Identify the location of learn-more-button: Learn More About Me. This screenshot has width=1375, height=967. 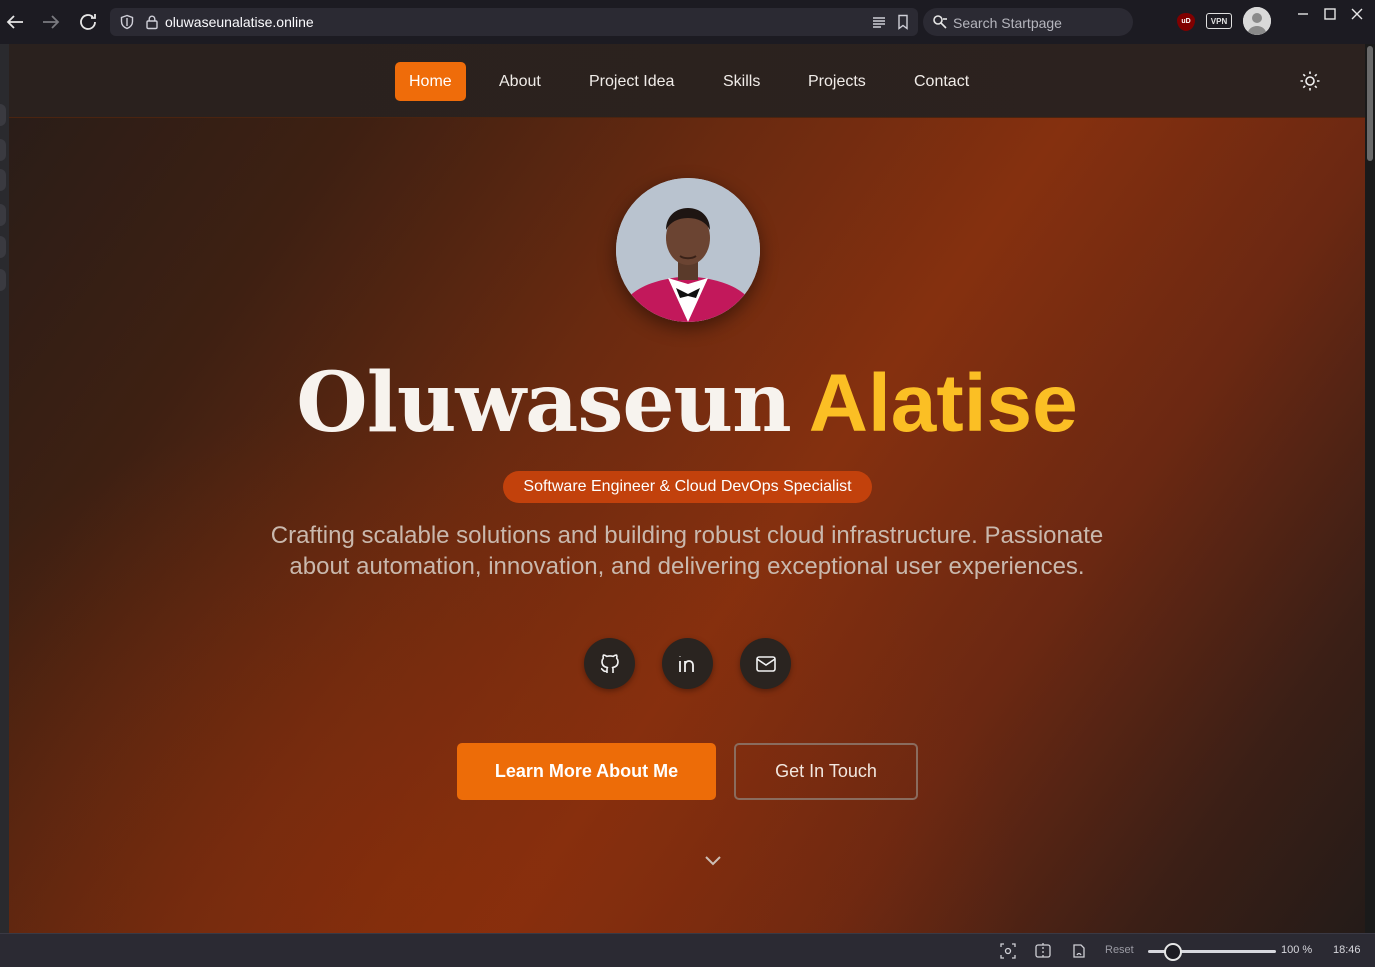
(586, 771).